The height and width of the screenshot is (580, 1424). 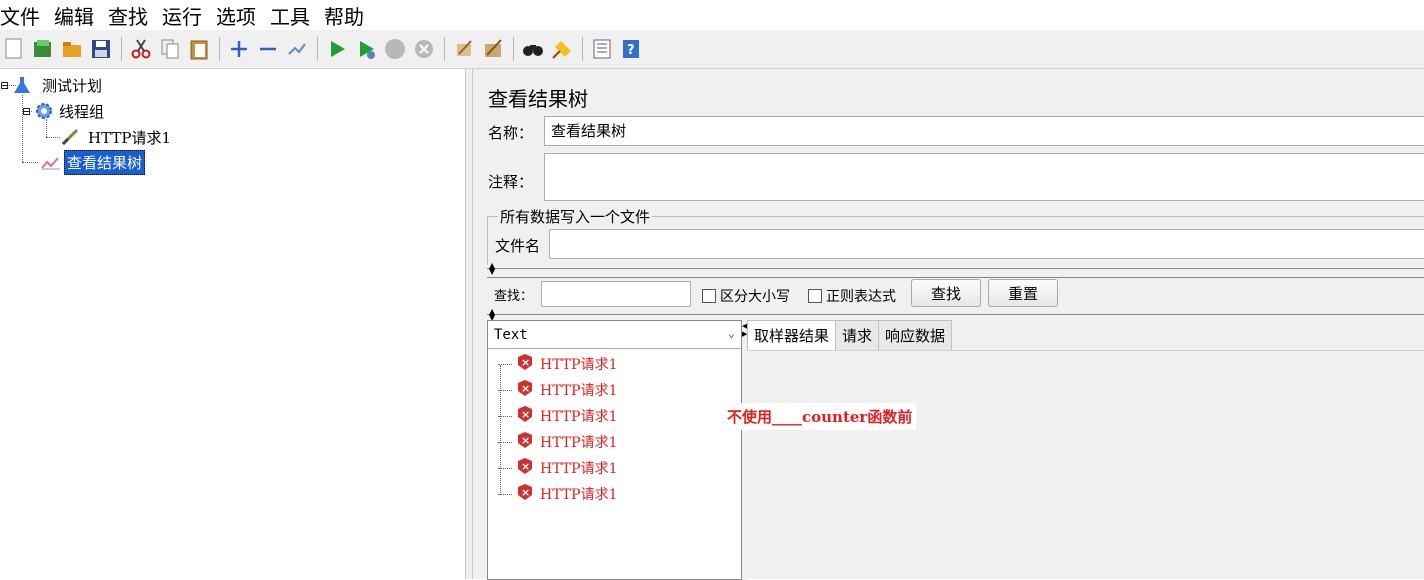 I want to click on menu-help: 帮助, so click(x=344, y=15).